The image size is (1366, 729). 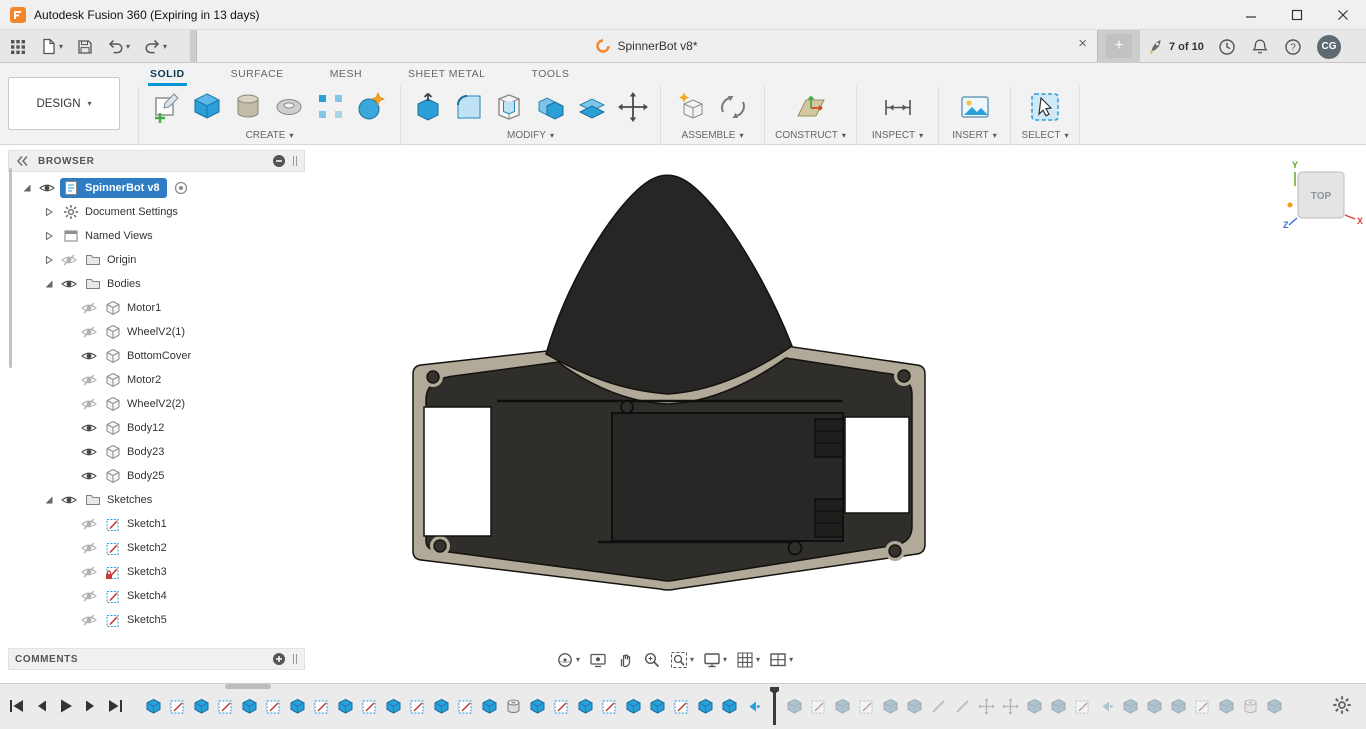 I want to click on step-back-button, so click(x=42, y=706).